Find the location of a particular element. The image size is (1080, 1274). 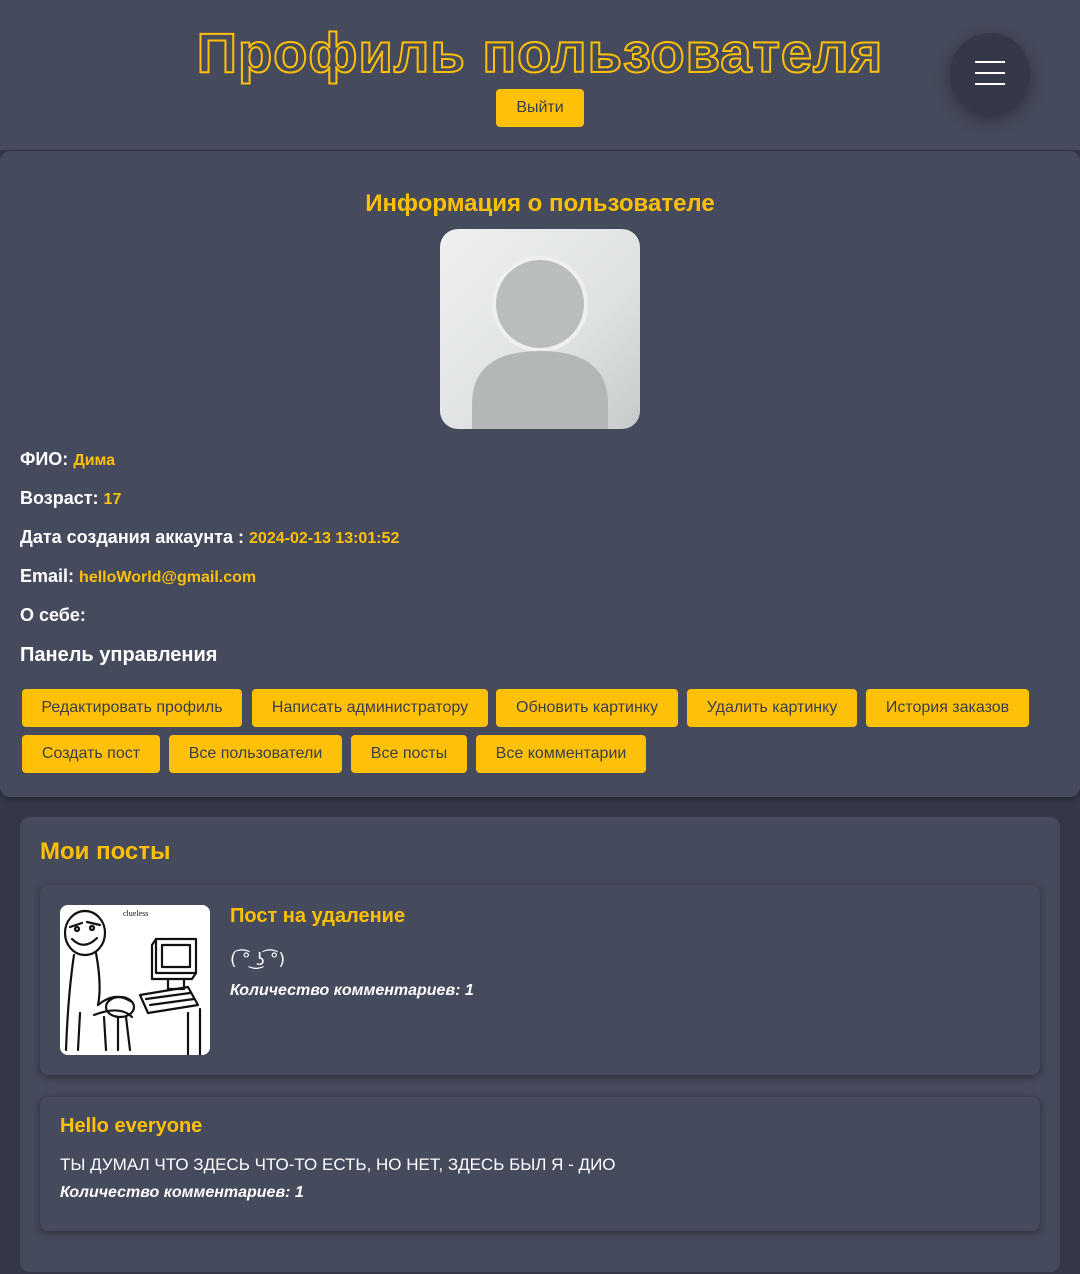

field-name-label: ФИО: is located at coordinates (44, 459).